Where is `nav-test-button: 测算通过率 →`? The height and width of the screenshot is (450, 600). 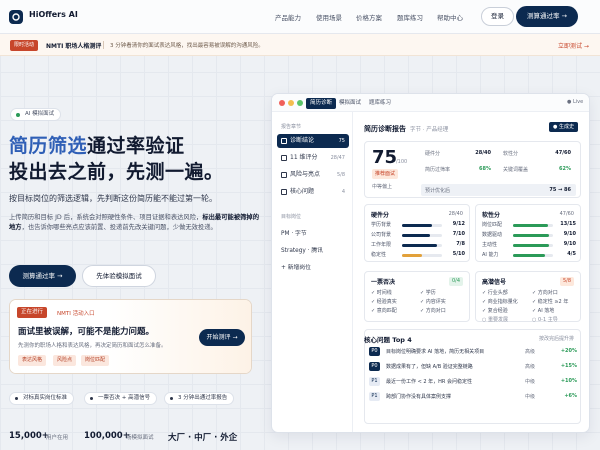 nav-test-button: 测算通过率 → is located at coordinates (547, 16).